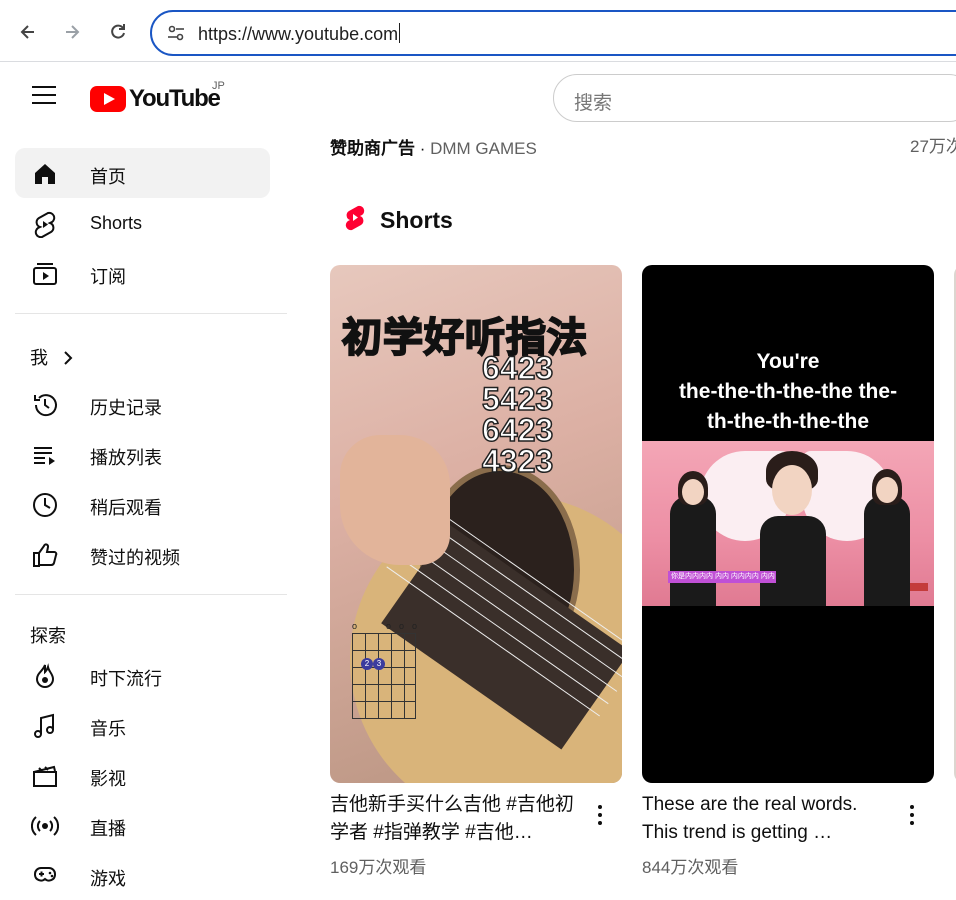 The width and height of the screenshot is (956, 900). What do you see at coordinates (28, 32) in the screenshot?
I see `arrow-left-icon` at bounding box center [28, 32].